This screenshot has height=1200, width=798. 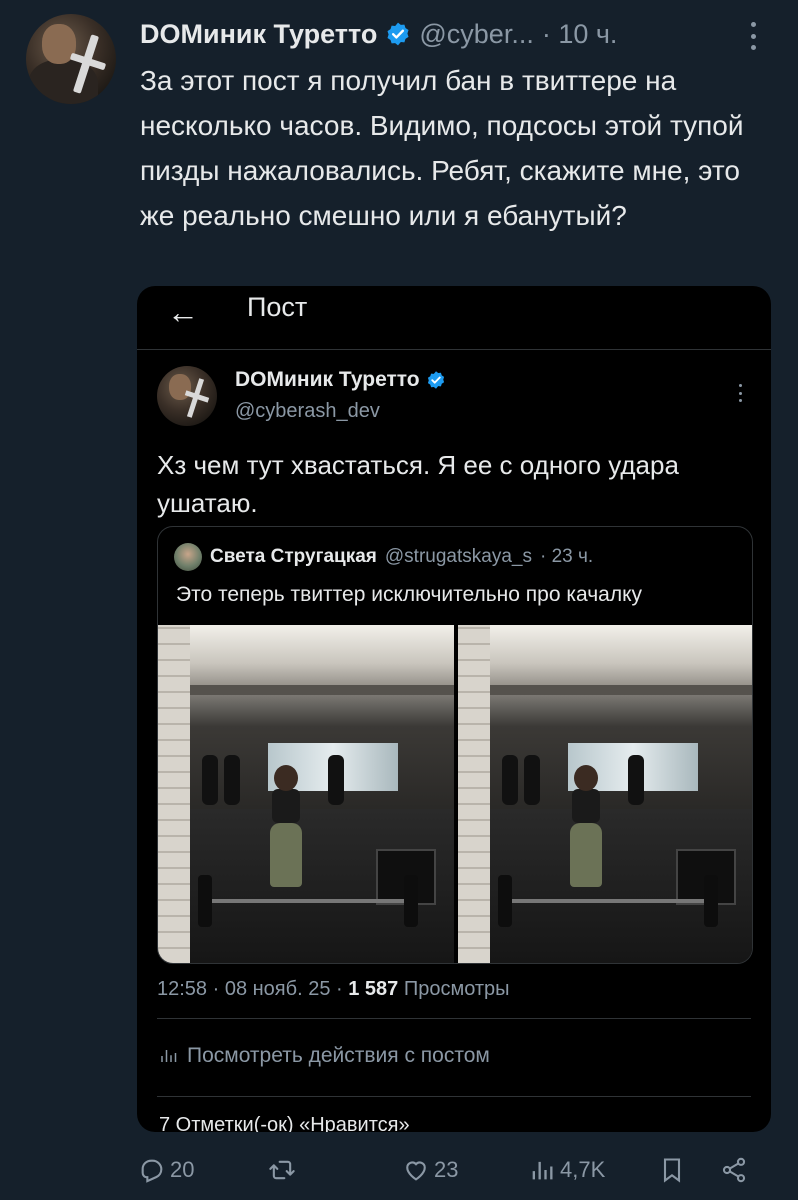 I want to click on share-icon, so click(x=734, y=1170).